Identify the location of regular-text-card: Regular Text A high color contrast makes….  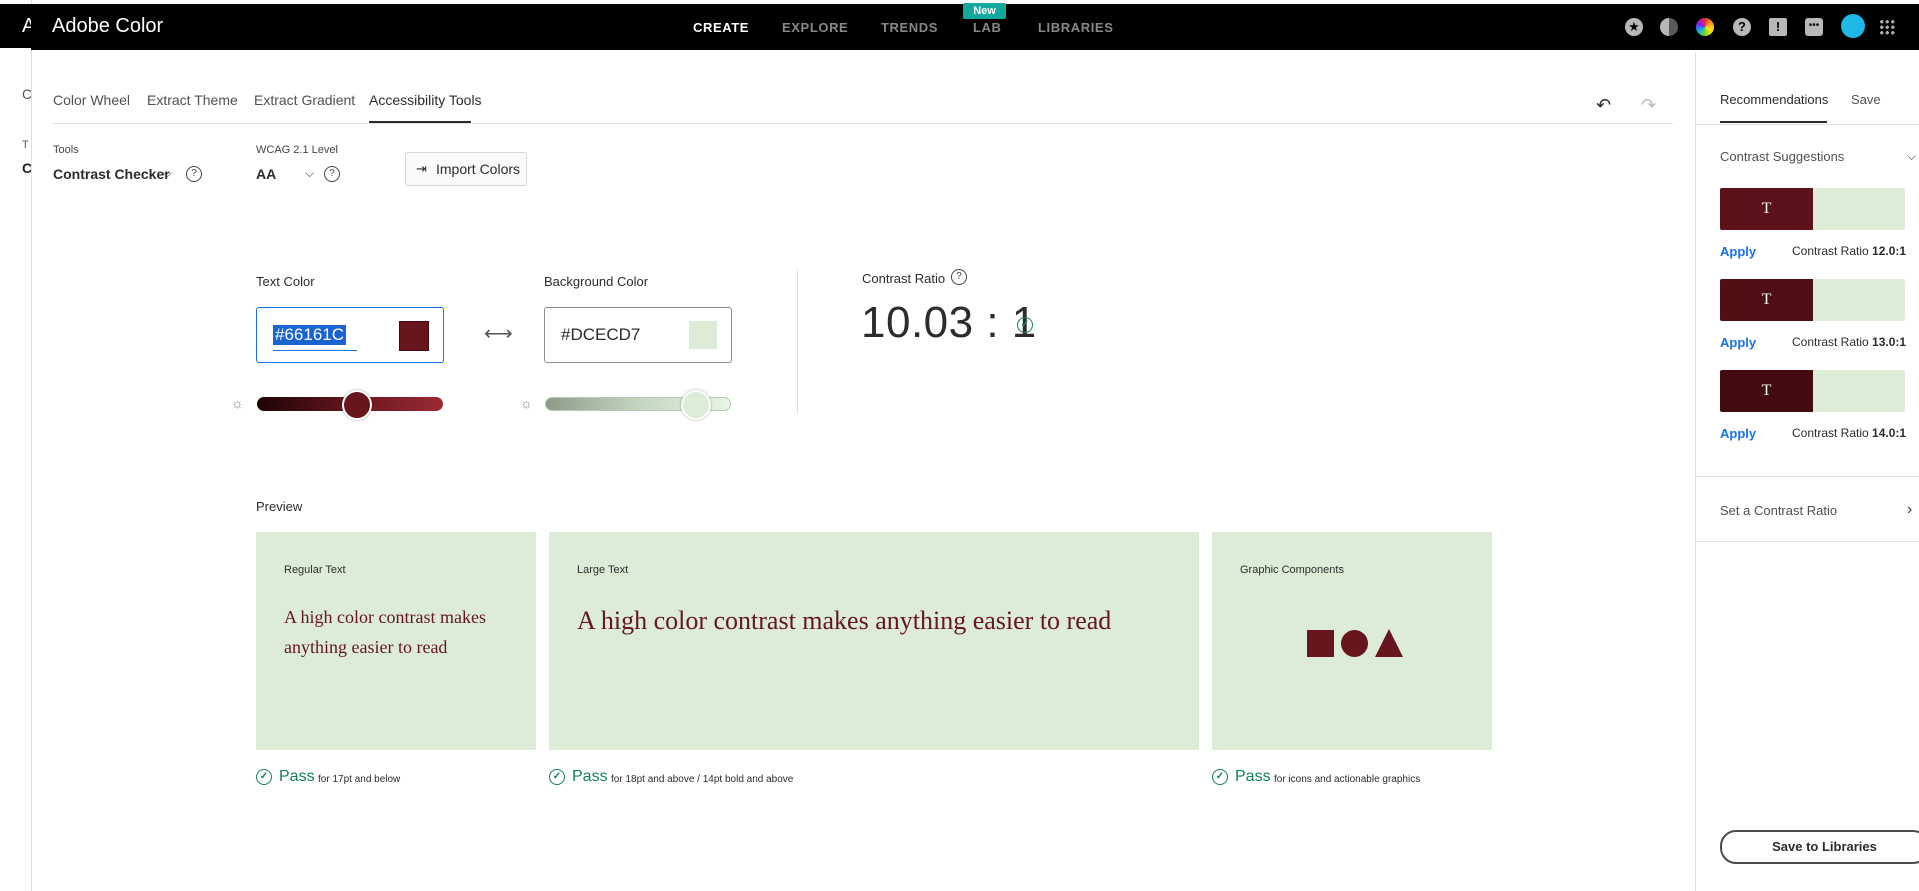
(396, 641).